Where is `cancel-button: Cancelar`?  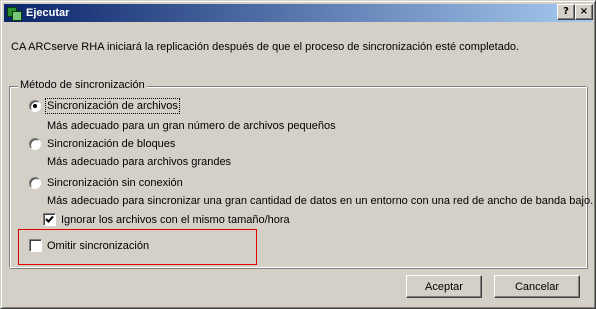
cancel-button: Cancelar is located at coordinates (537, 286).